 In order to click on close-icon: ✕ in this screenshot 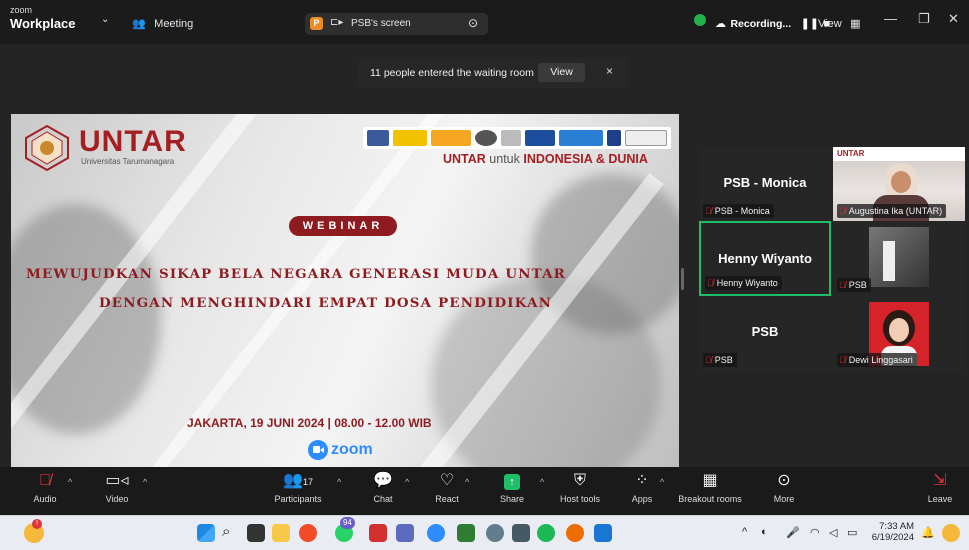, I will do `click(953, 19)`.